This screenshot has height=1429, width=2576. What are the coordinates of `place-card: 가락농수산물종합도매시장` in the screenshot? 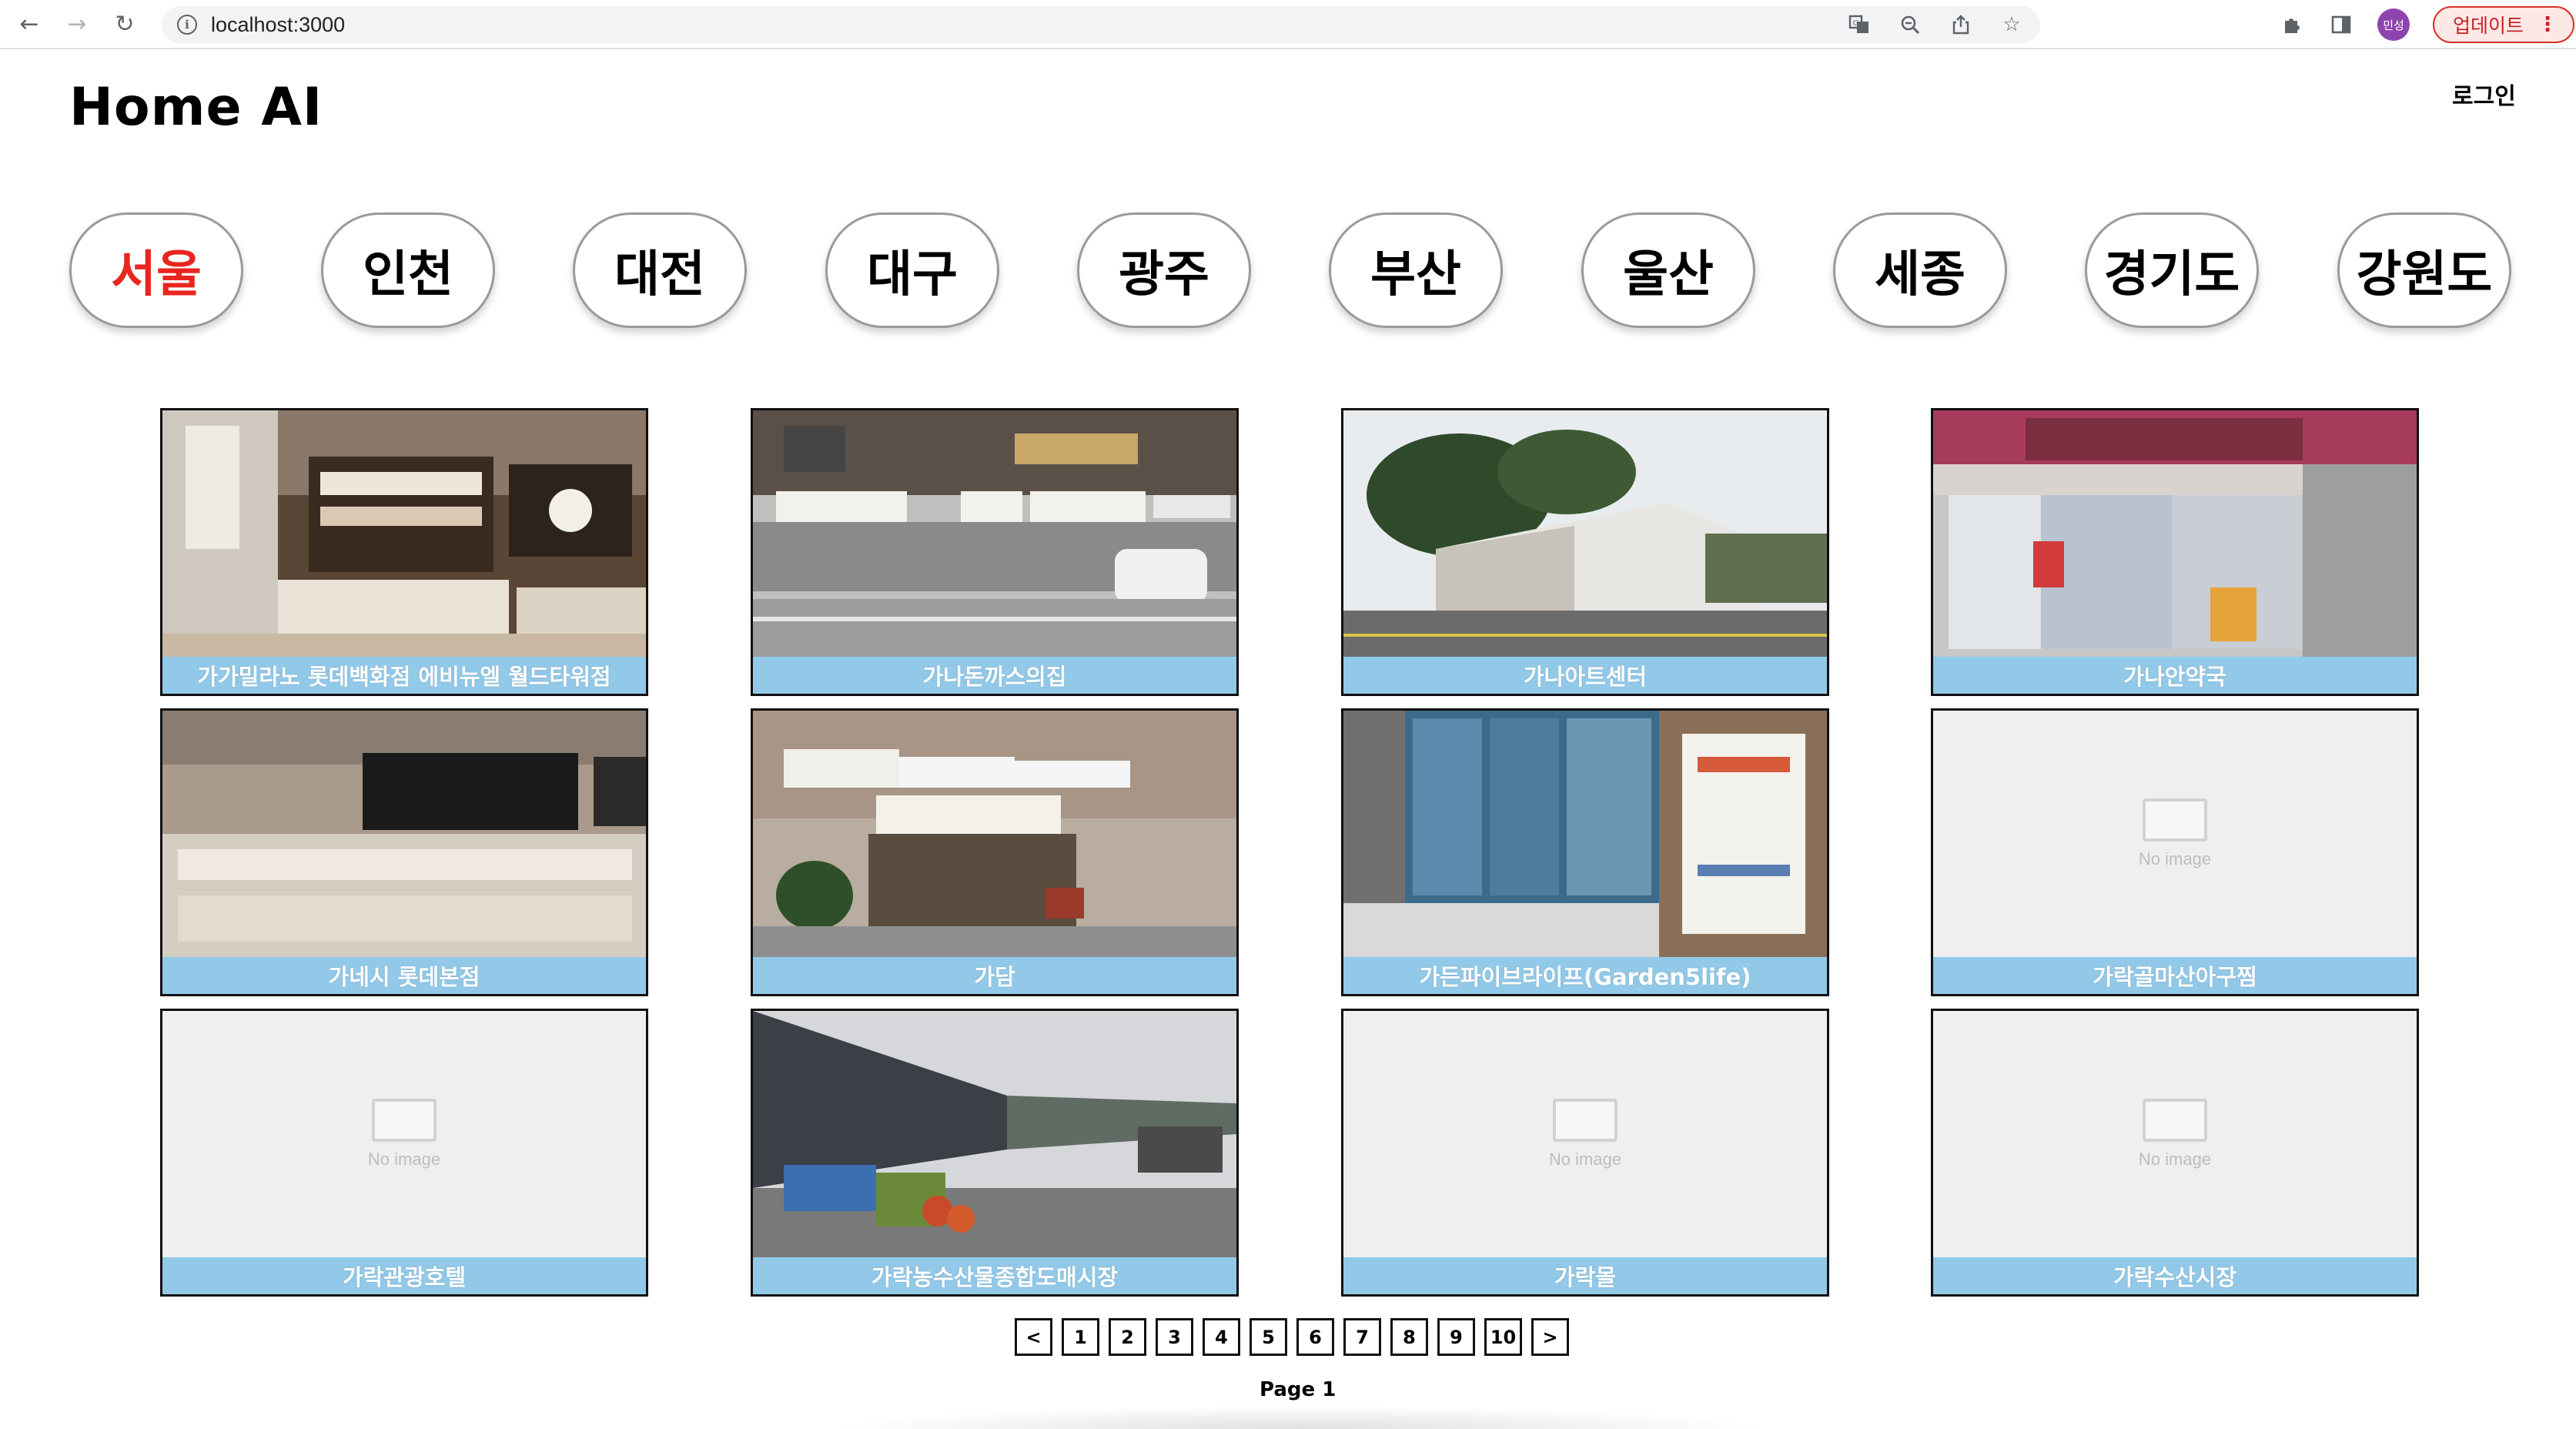 It's located at (995, 1153).